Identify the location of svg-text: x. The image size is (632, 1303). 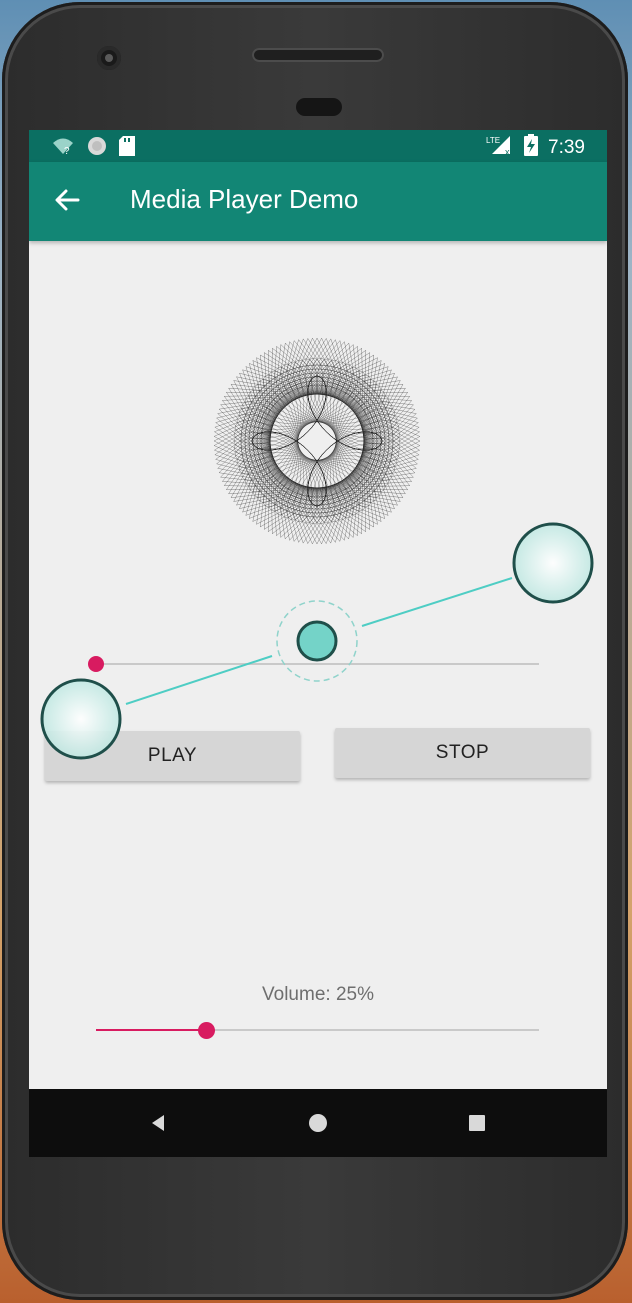
(507, 151).